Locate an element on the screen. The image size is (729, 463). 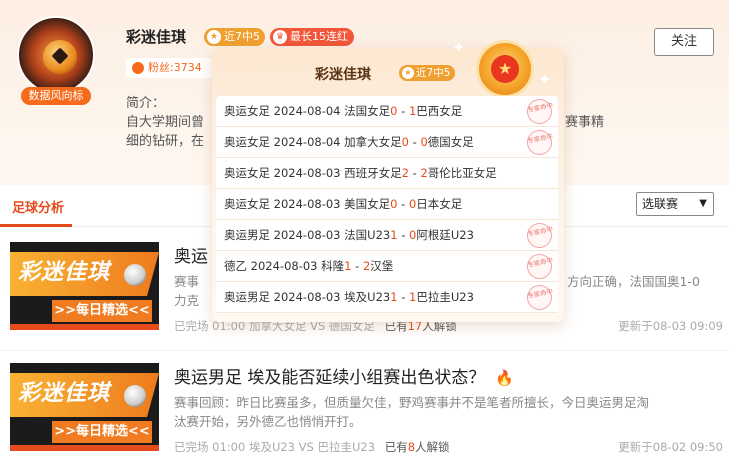
league-select-value: 选联赛 is located at coordinates (660, 204).